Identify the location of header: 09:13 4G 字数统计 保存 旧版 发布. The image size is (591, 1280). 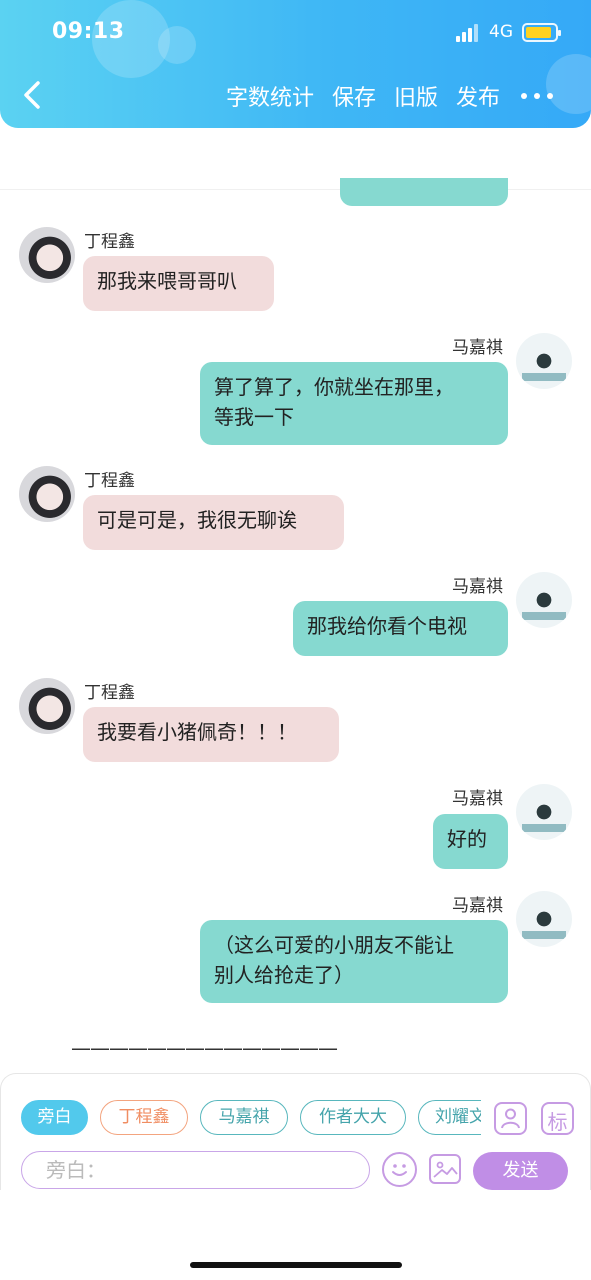
(295, 64).